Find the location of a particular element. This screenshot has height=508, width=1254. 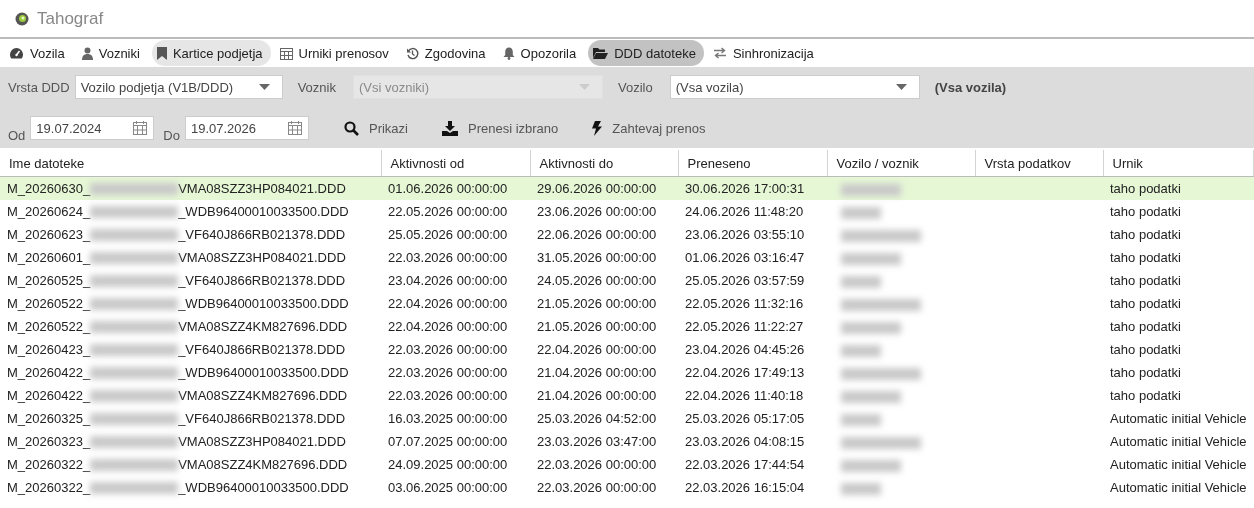

user-icon is located at coordinates (87, 53).